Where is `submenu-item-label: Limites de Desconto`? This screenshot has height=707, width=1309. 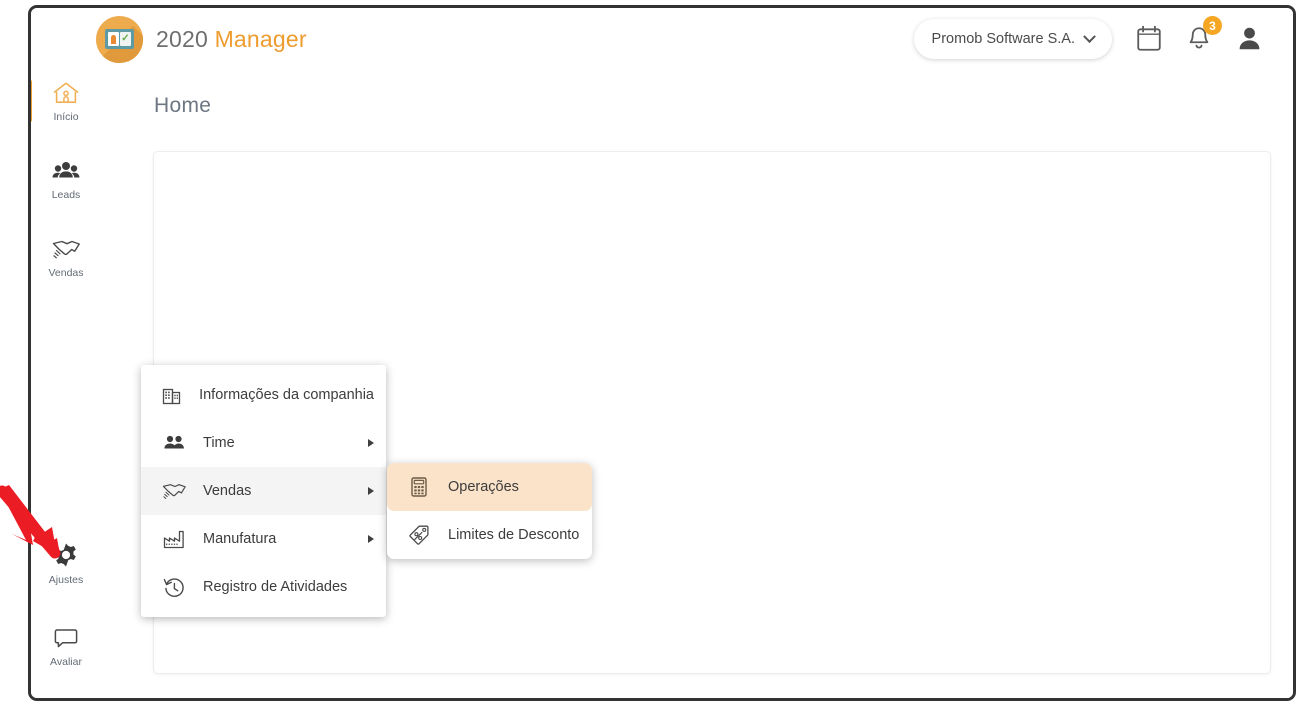
submenu-item-label: Limites de Desconto is located at coordinates (514, 535).